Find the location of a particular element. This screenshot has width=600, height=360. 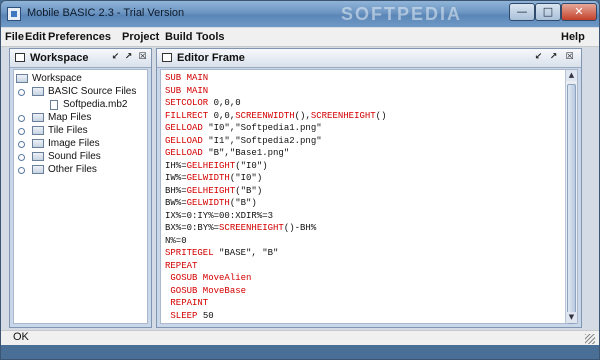

code-text: 0,0, is located at coordinates (222, 115).